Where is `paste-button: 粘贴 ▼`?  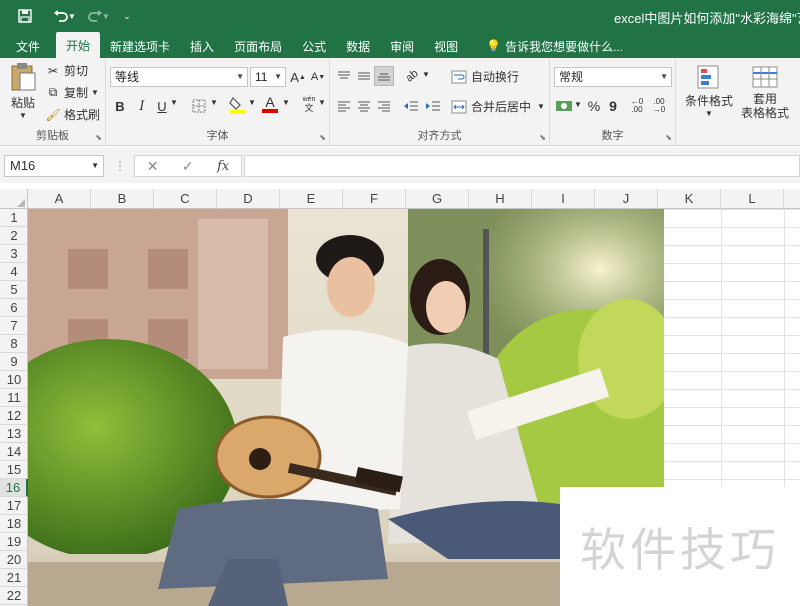 paste-button: 粘贴 ▼ is located at coordinates (23, 91).